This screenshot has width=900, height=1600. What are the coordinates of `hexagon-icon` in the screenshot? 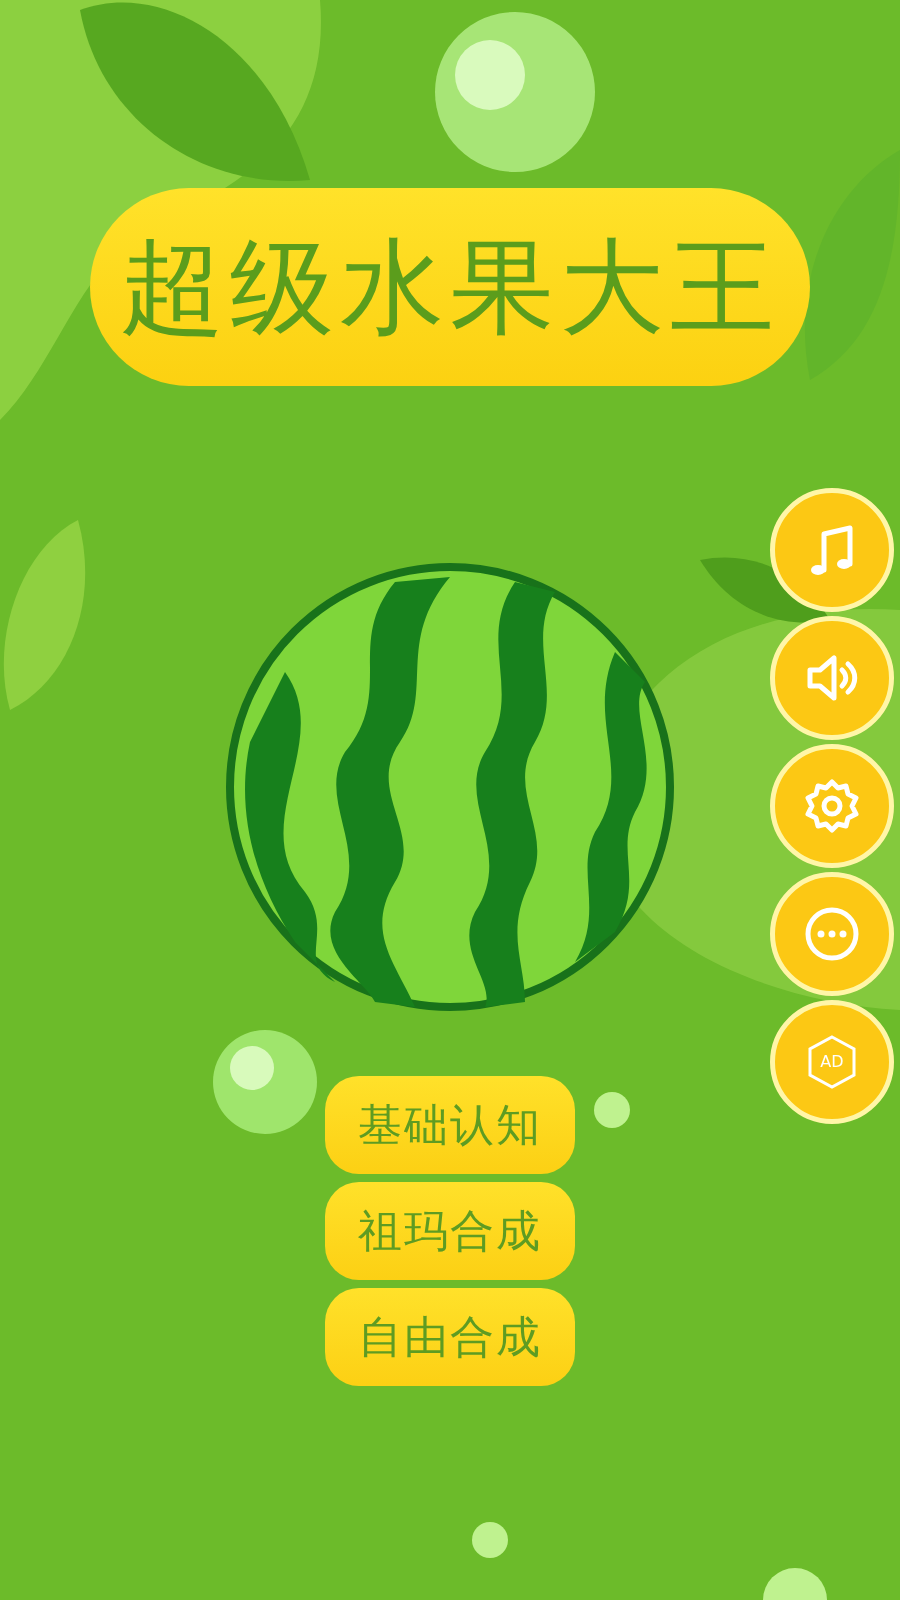 It's located at (832, 1062).